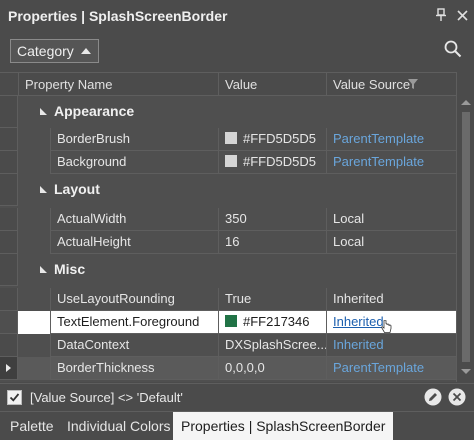 This screenshot has width=474, height=440. I want to click on category-misc: Misc, so click(237, 270).